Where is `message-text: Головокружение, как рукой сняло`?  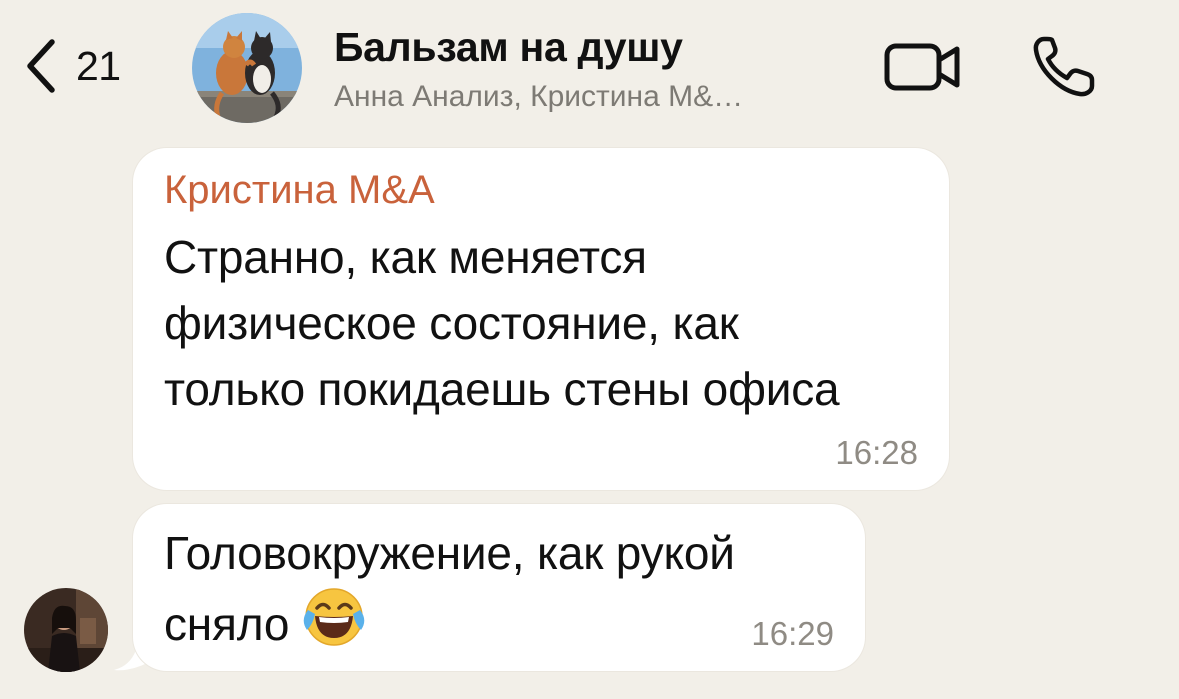 message-text: Головокружение, как рукой сняло is located at coordinates (449, 588).